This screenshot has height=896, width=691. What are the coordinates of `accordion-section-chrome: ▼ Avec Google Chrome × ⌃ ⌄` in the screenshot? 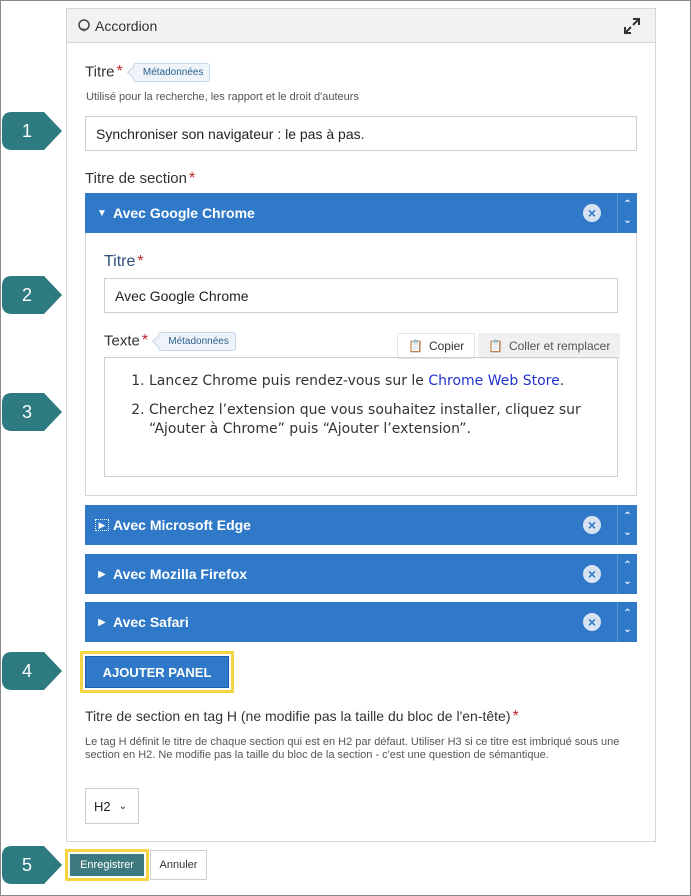 It's located at (361, 213).